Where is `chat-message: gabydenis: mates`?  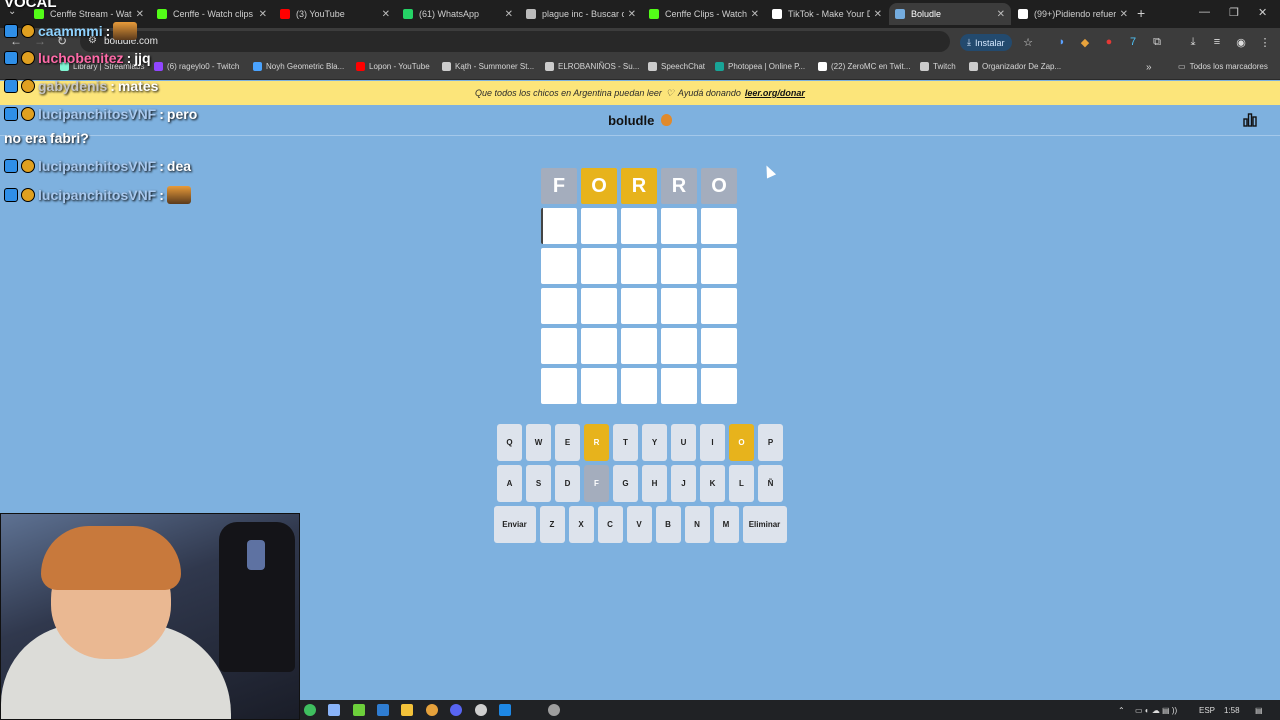 chat-message: gabydenis: mates is located at coordinates (81, 86).